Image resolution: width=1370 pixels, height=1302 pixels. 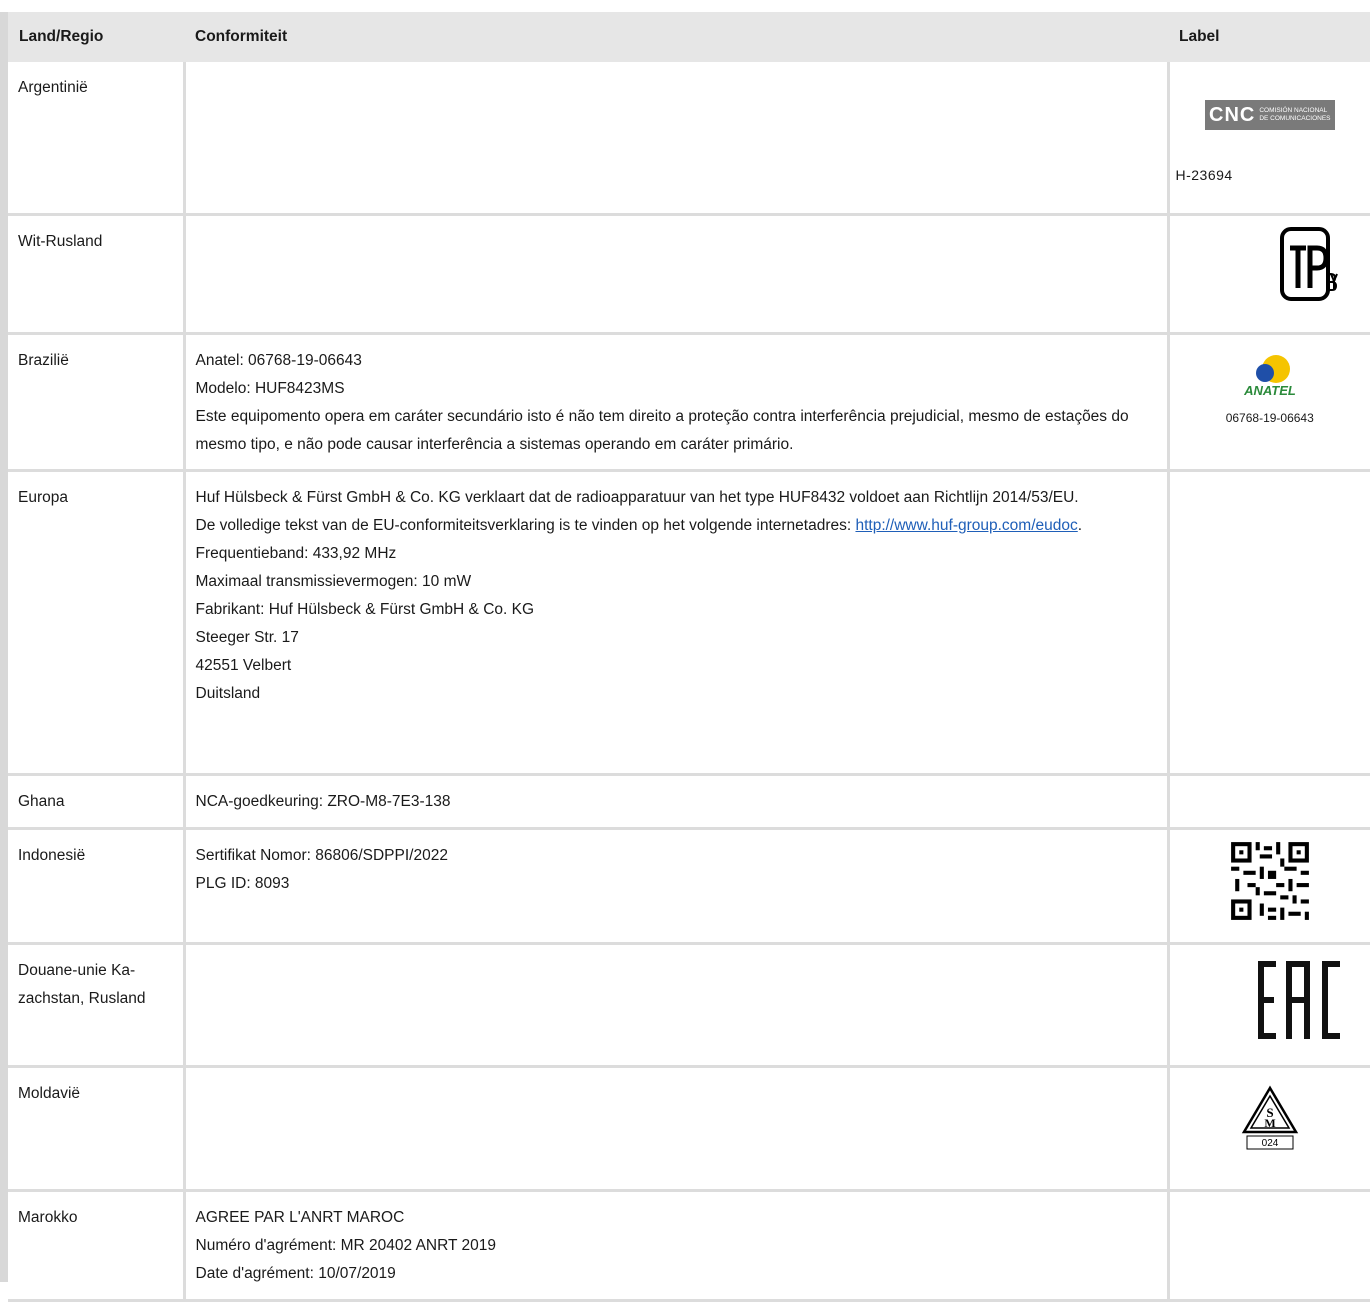 I want to click on conformity-line: Numéro d'agrément: MR 20402 ANRT 2019, so click(x=346, y=1245).